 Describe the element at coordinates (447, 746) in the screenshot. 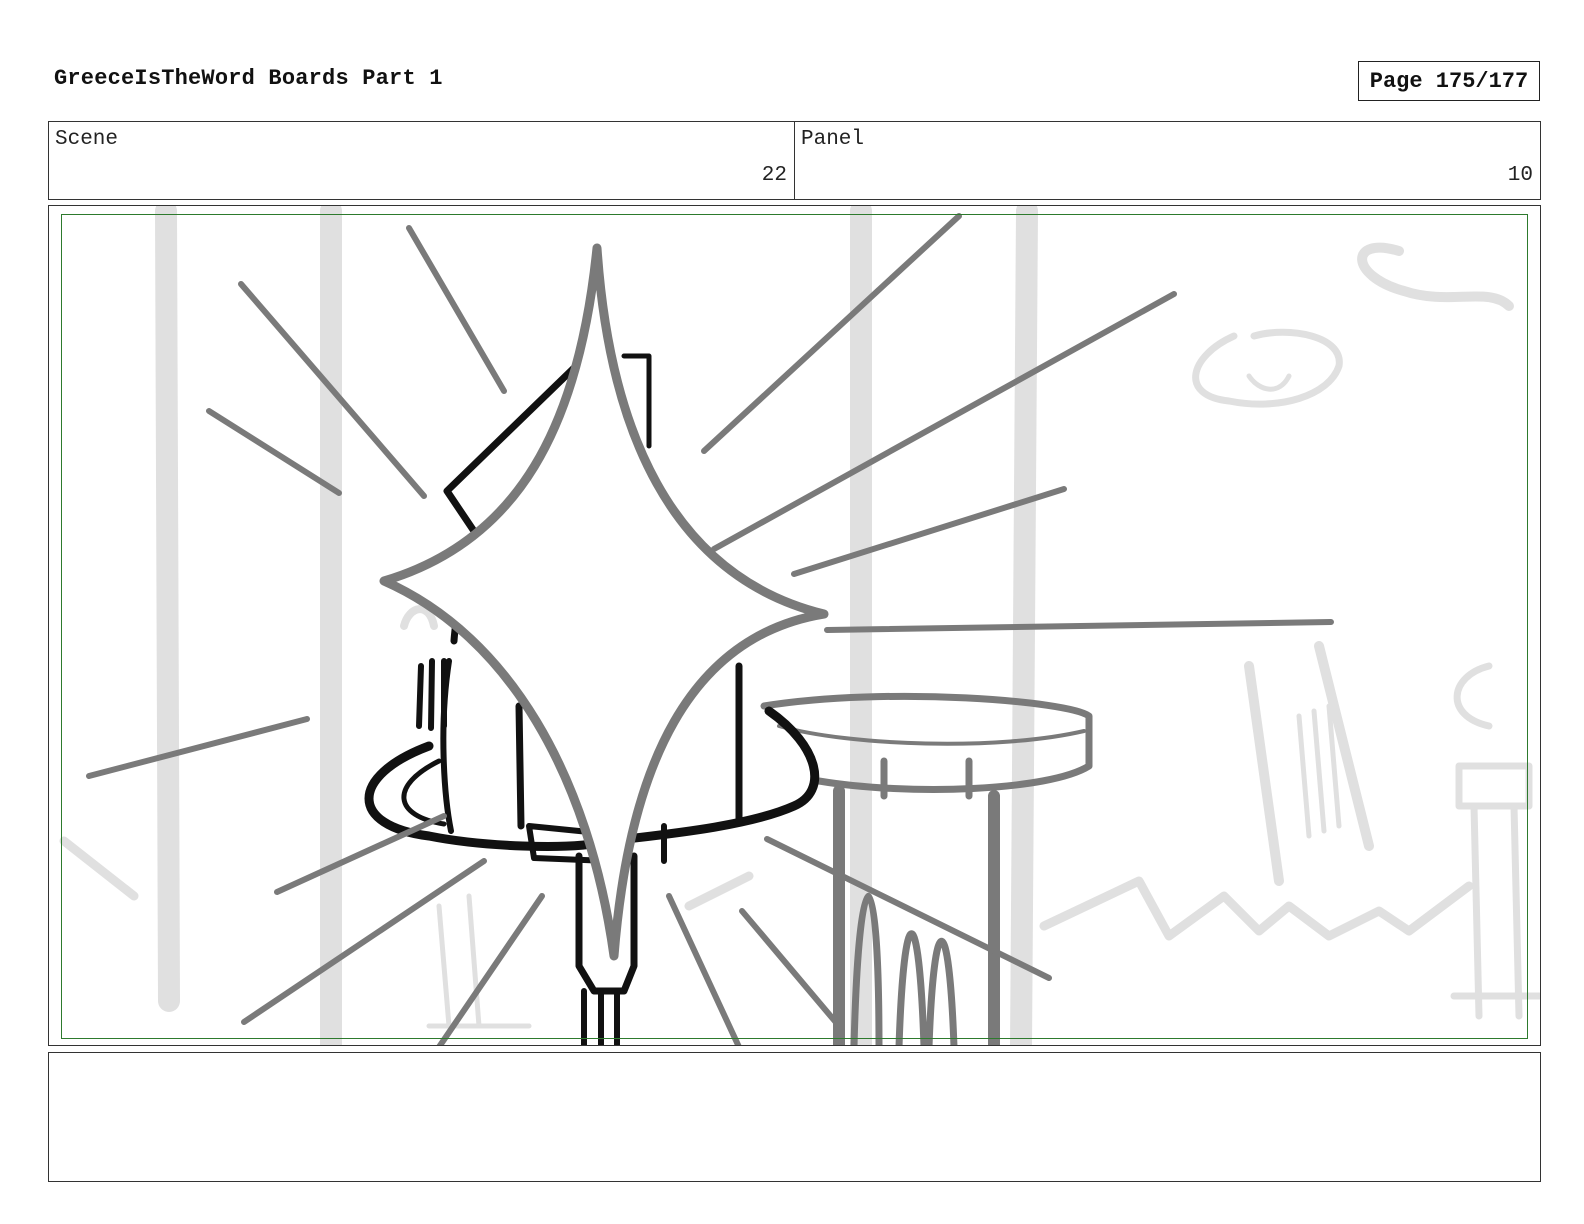

I see `character-hand` at that location.